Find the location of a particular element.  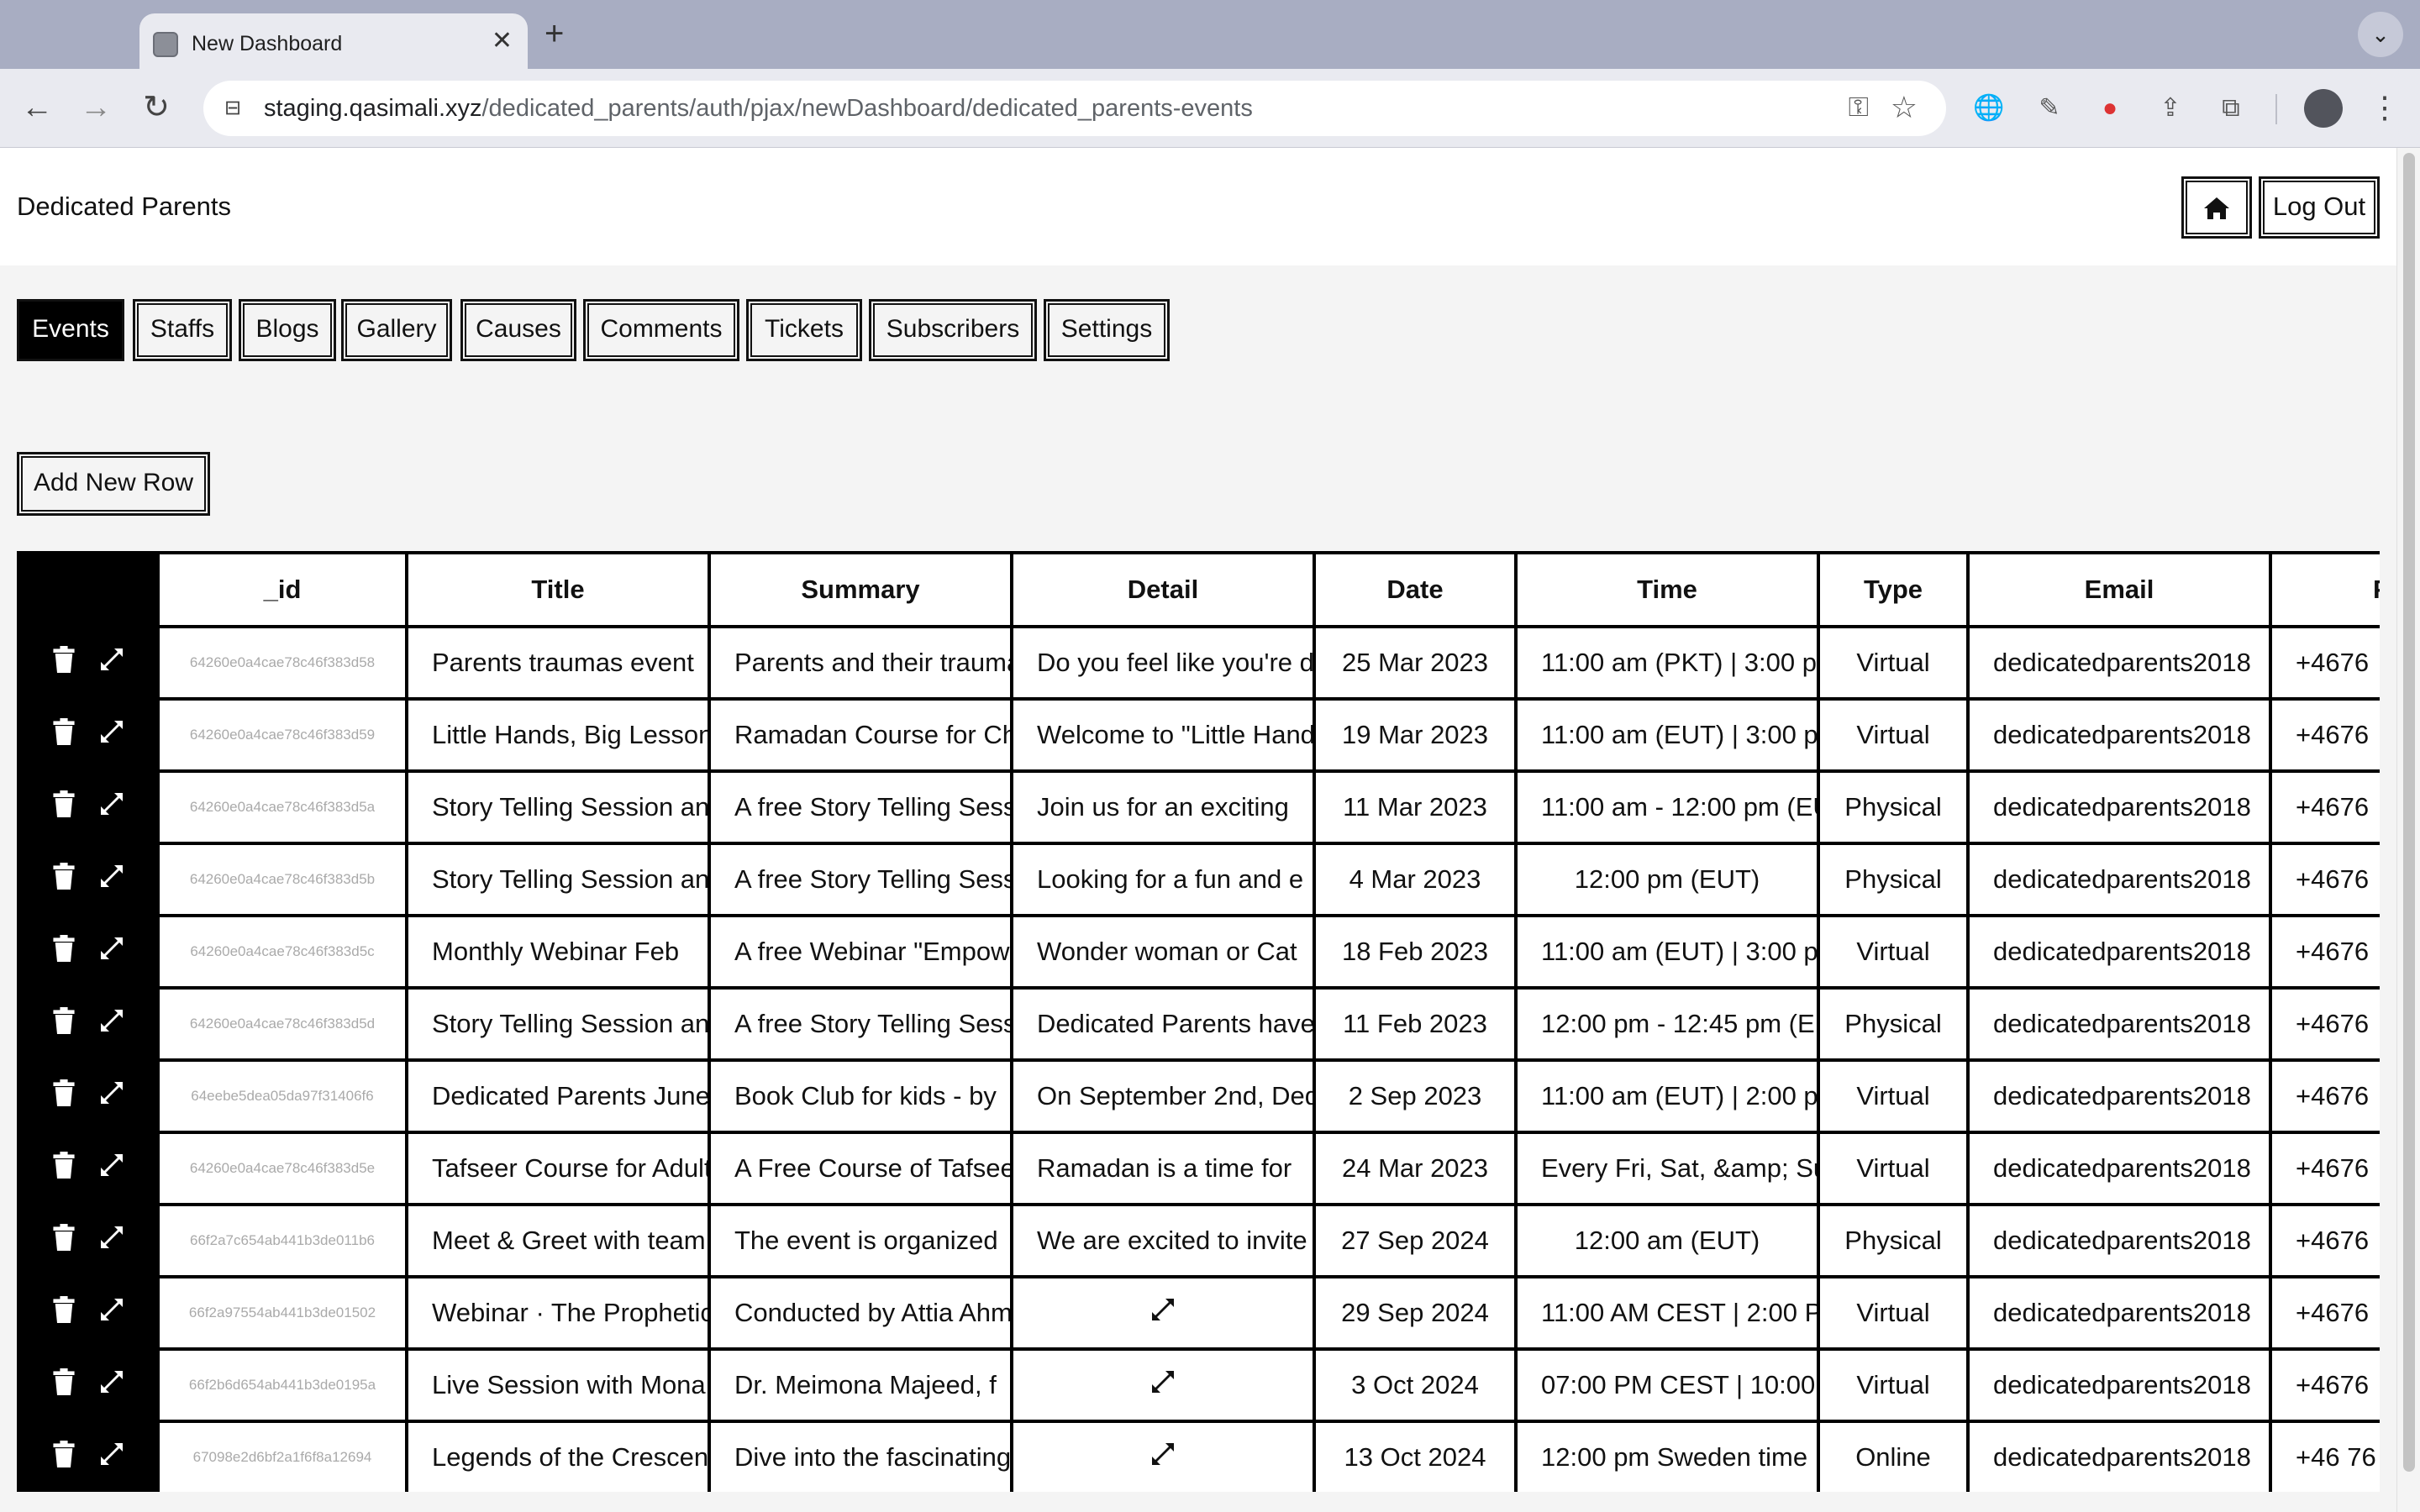

column-header-p: P is located at coordinates (2325, 589).